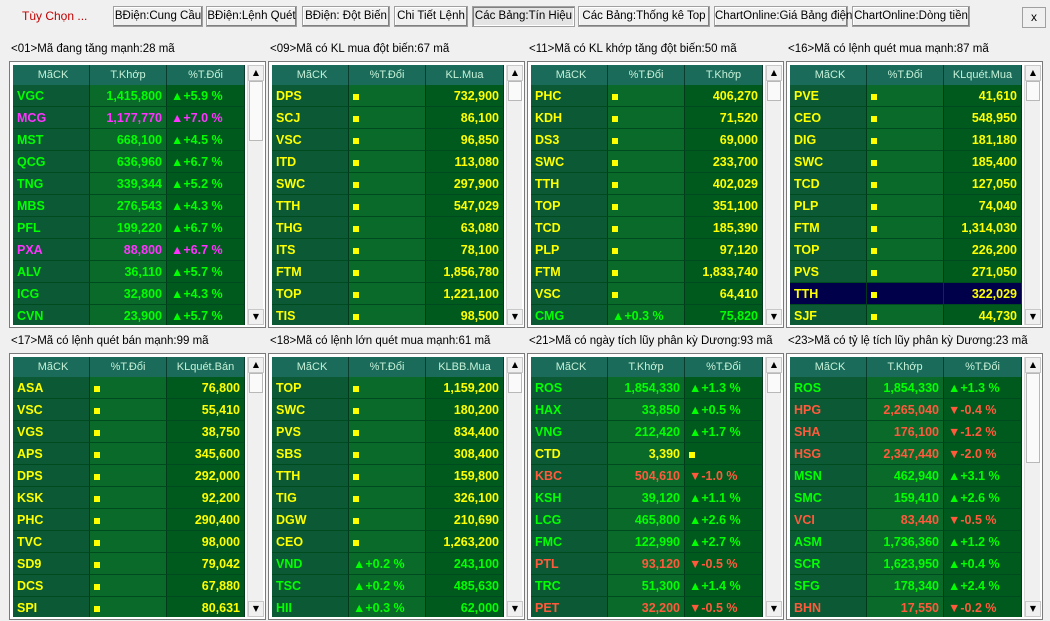 The width and height of the screenshot is (1050, 621). I want to click on table-row: VSC 64,410, so click(647, 294).